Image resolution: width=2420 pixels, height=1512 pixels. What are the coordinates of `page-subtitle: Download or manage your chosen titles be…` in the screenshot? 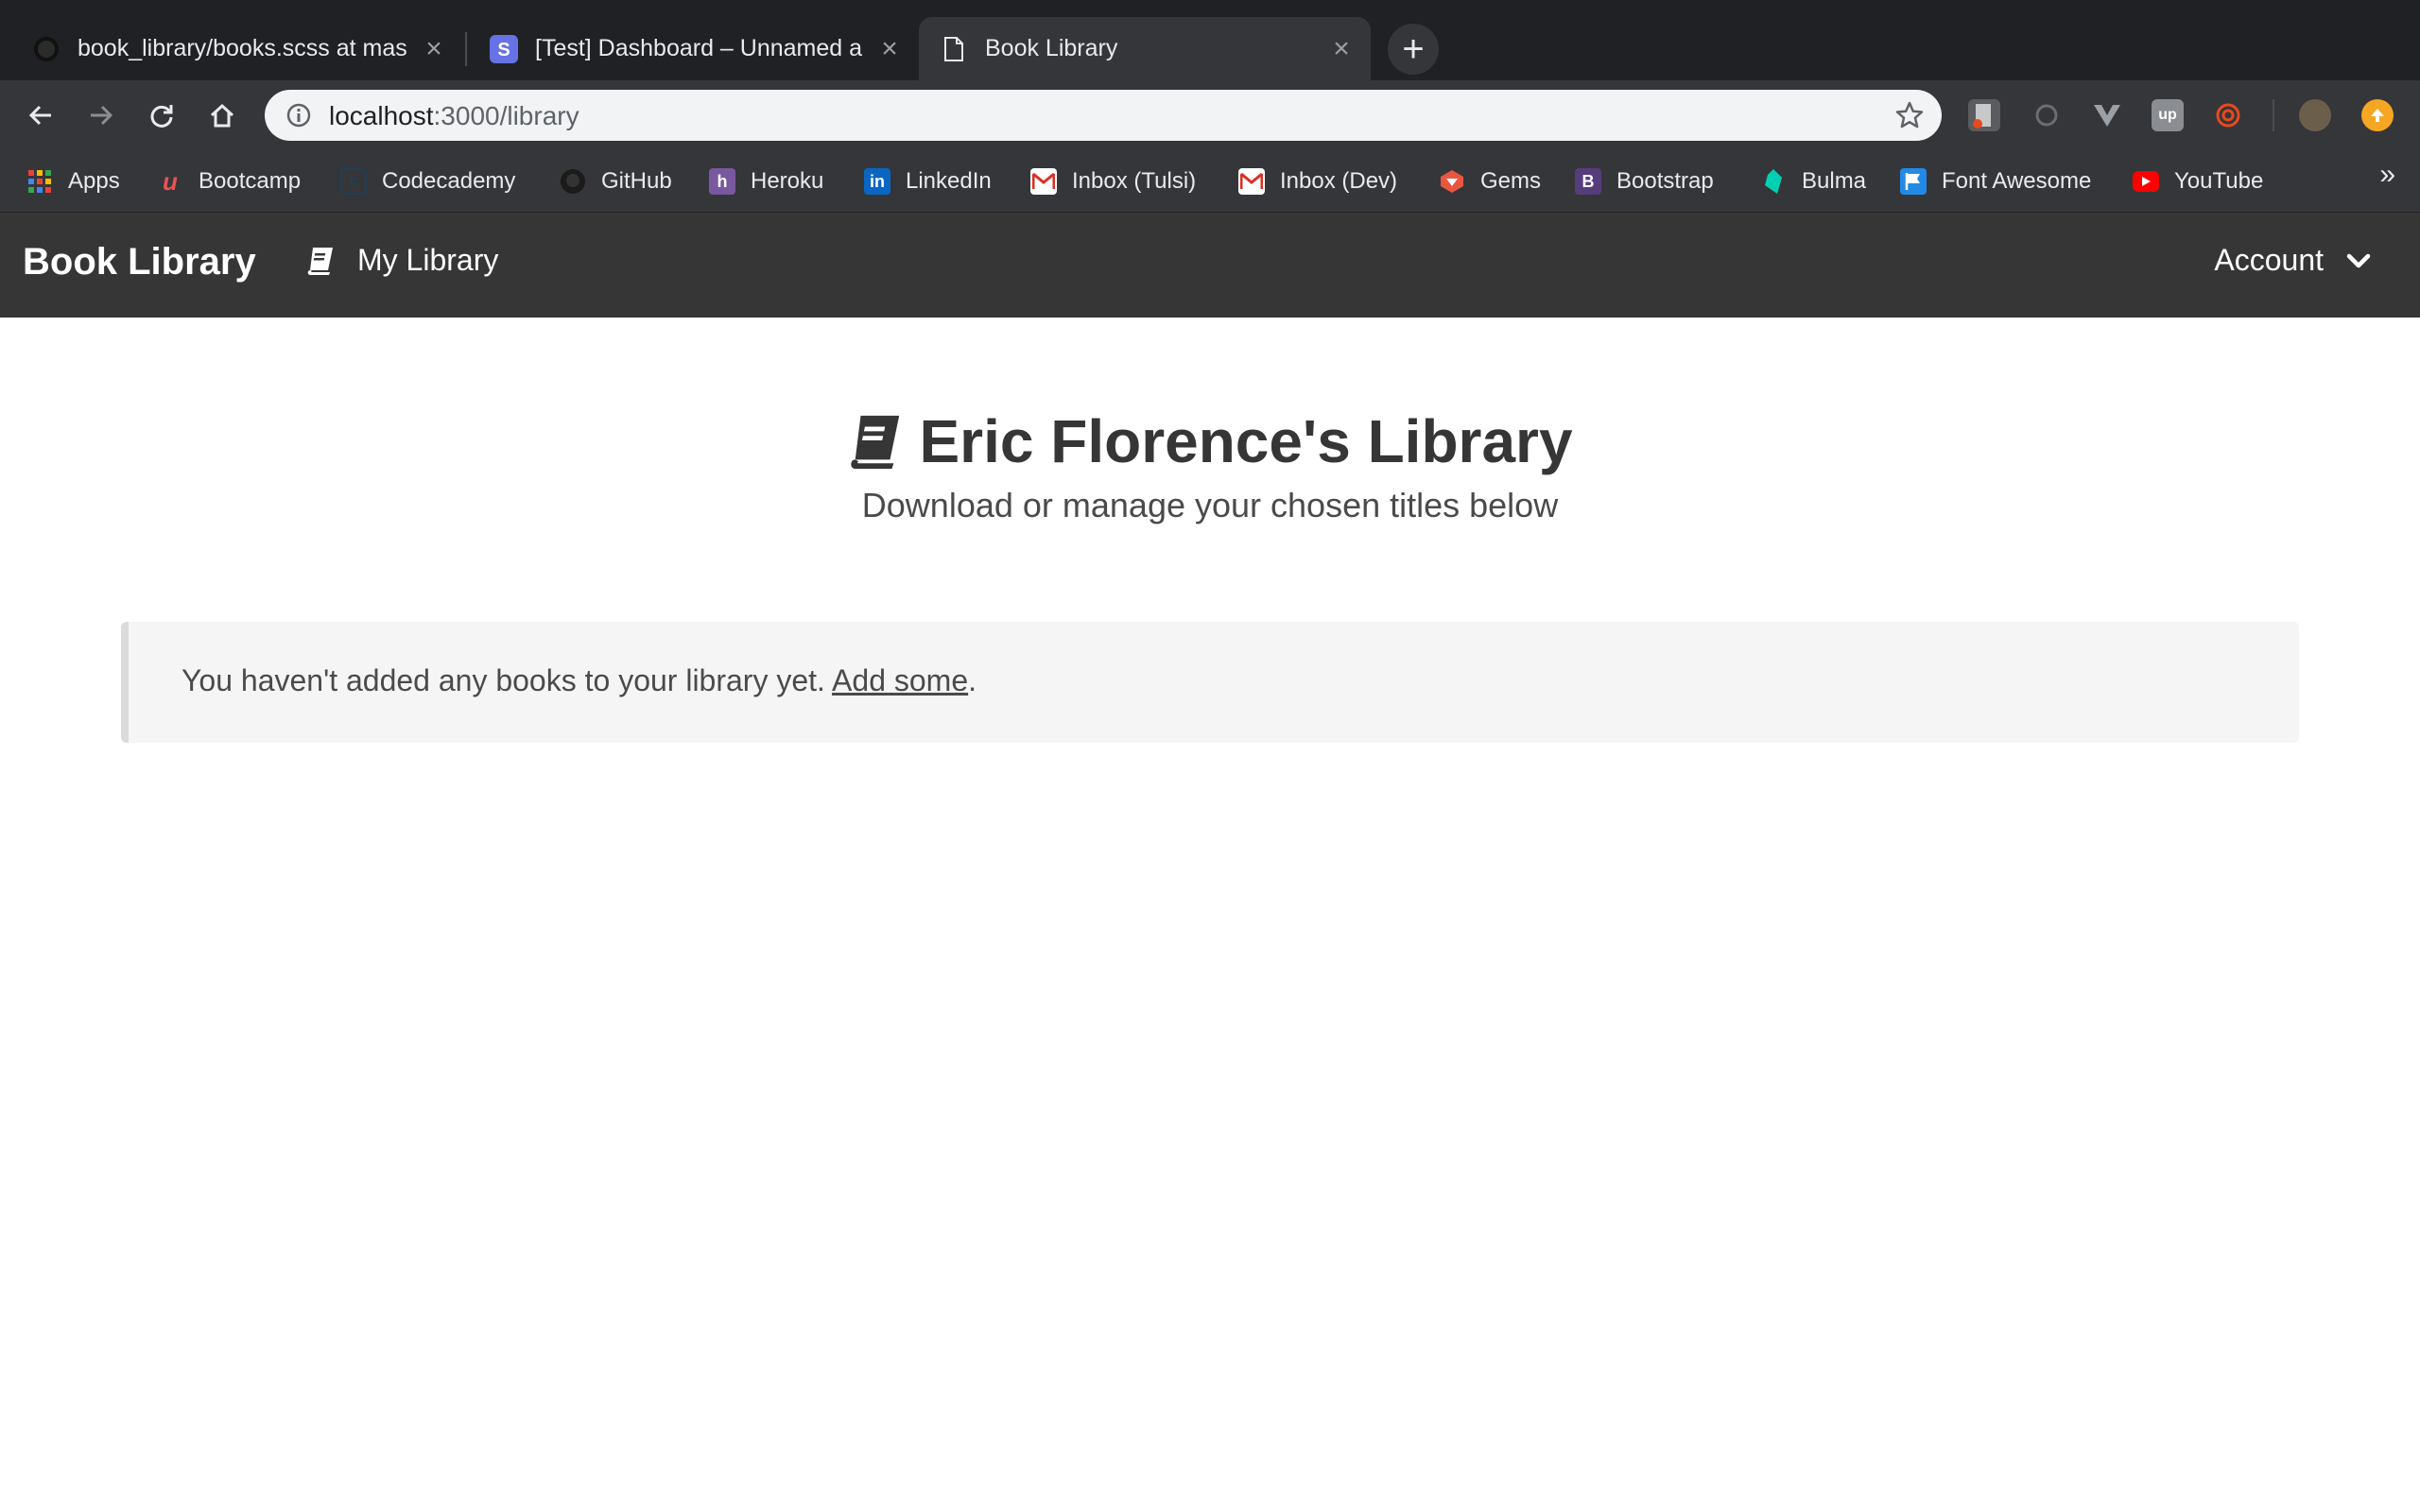 It's located at (1210, 505).